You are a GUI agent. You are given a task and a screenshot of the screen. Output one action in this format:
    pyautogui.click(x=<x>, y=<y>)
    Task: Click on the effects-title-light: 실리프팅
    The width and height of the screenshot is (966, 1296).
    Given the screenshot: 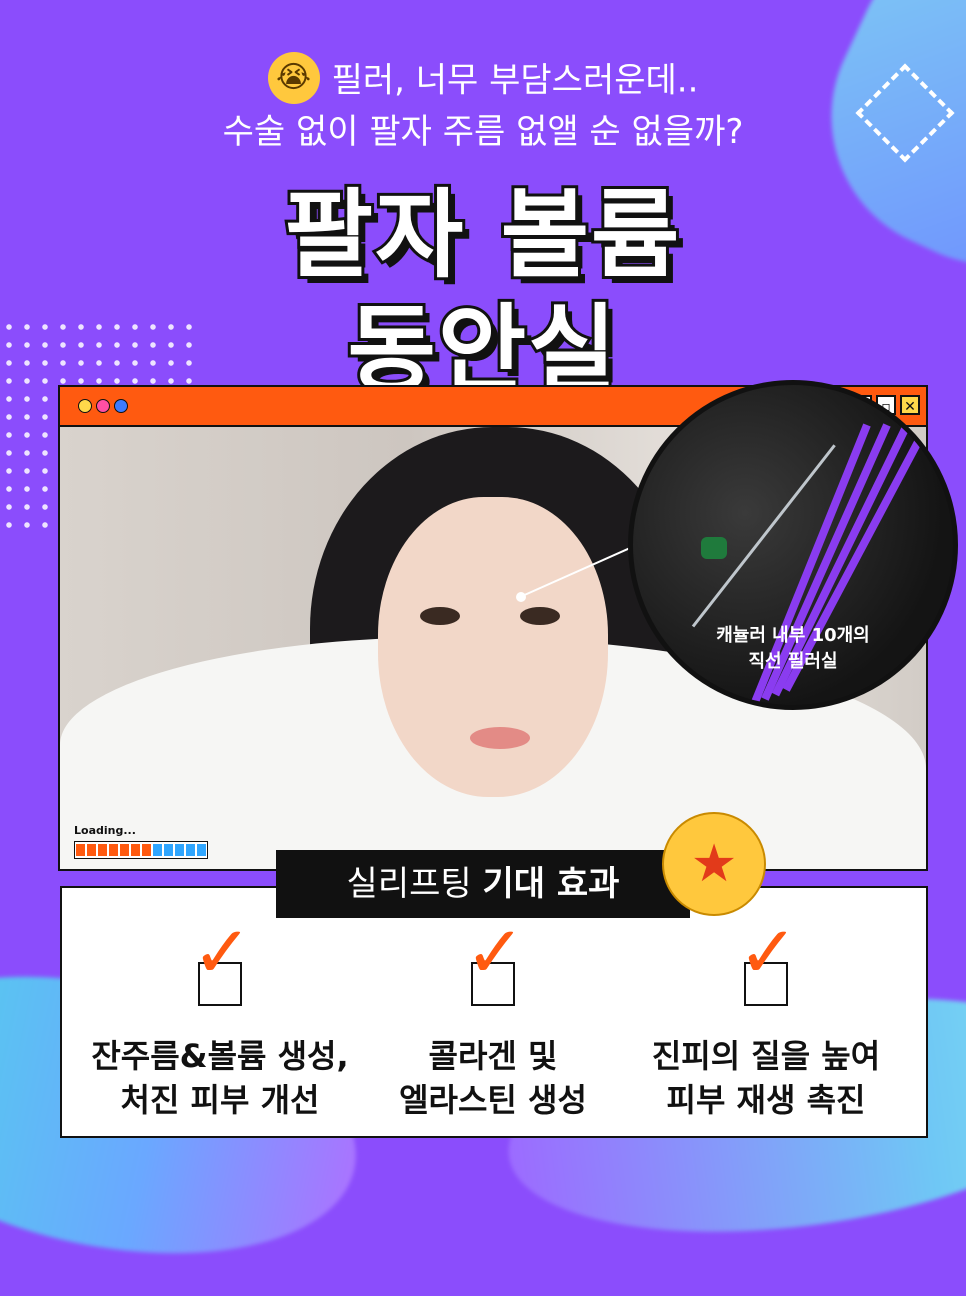 What is the action you would take?
    pyautogui.click(x=414, y=884)
    